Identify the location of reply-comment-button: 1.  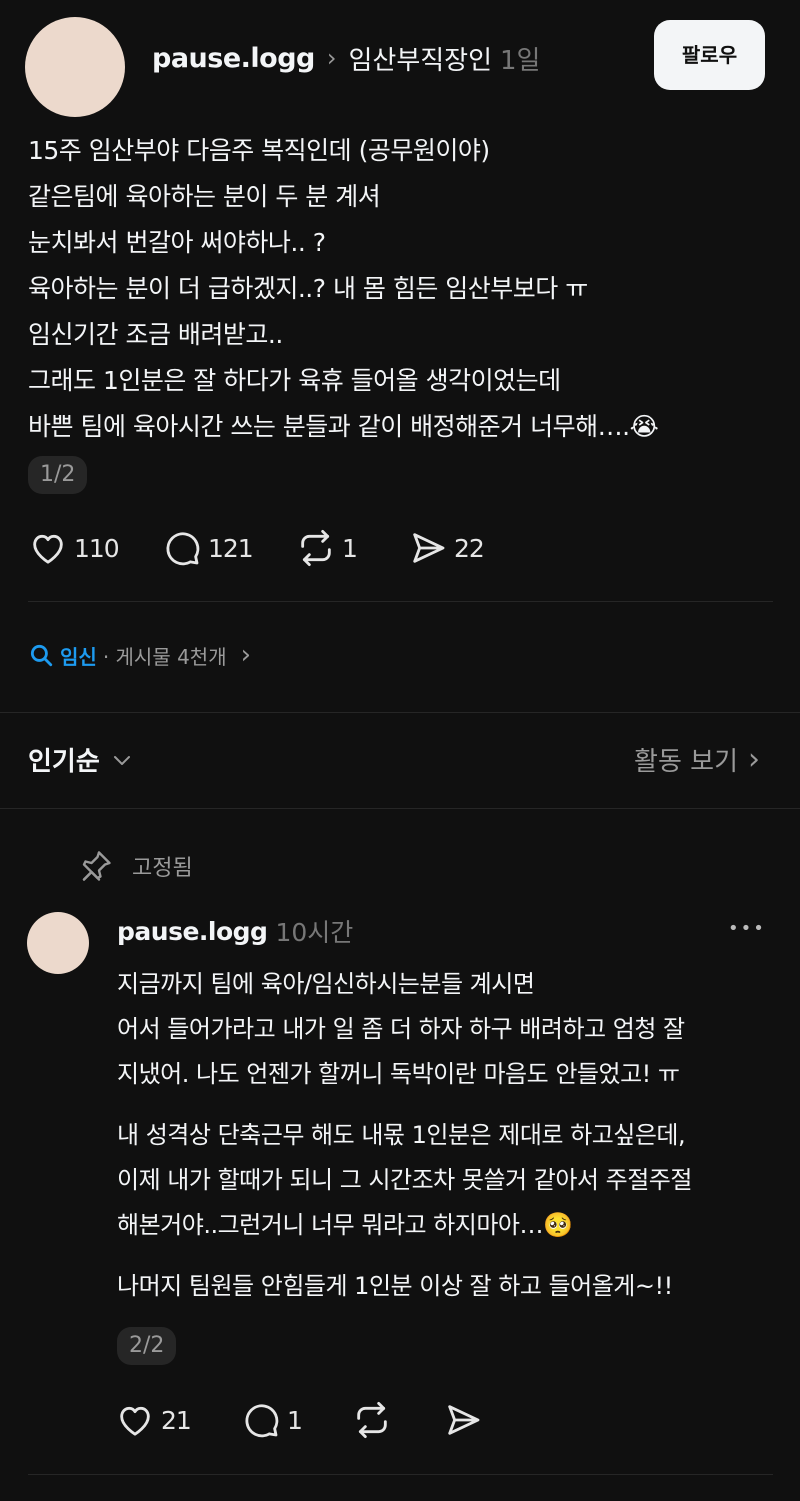
(272, 1420).